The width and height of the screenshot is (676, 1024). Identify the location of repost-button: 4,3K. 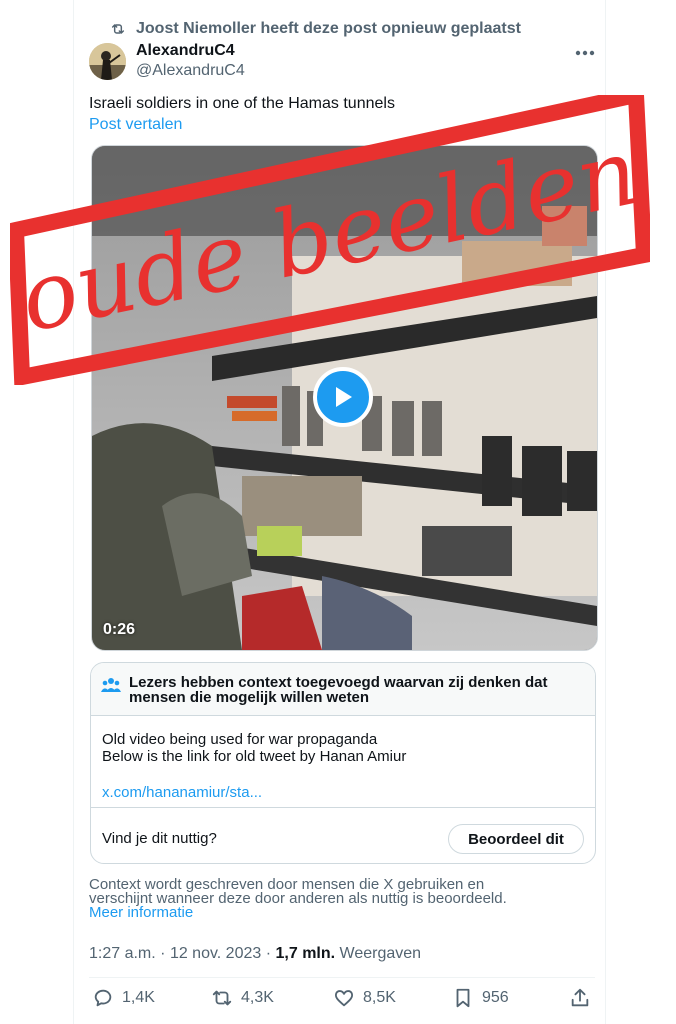
(242, 998).